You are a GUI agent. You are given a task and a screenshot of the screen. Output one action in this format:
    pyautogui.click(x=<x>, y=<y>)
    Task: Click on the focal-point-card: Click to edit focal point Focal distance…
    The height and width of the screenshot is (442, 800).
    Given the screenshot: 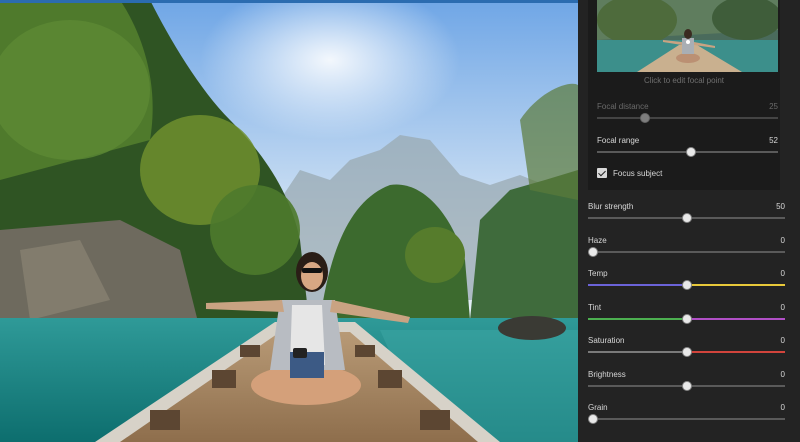 What is the action you would take?
    pyautogui.click(x=684, y=95)
    